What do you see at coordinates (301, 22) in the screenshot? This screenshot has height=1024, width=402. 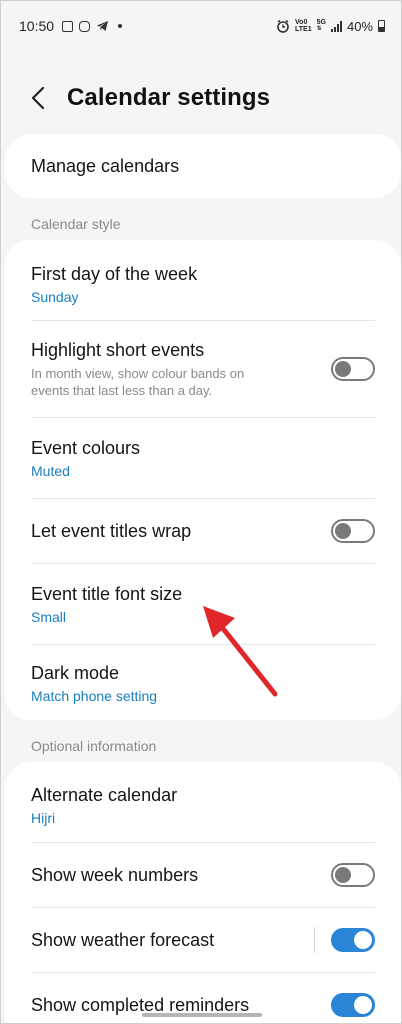 I see `volte-top: Vo0` at bounding box center [301, 22].